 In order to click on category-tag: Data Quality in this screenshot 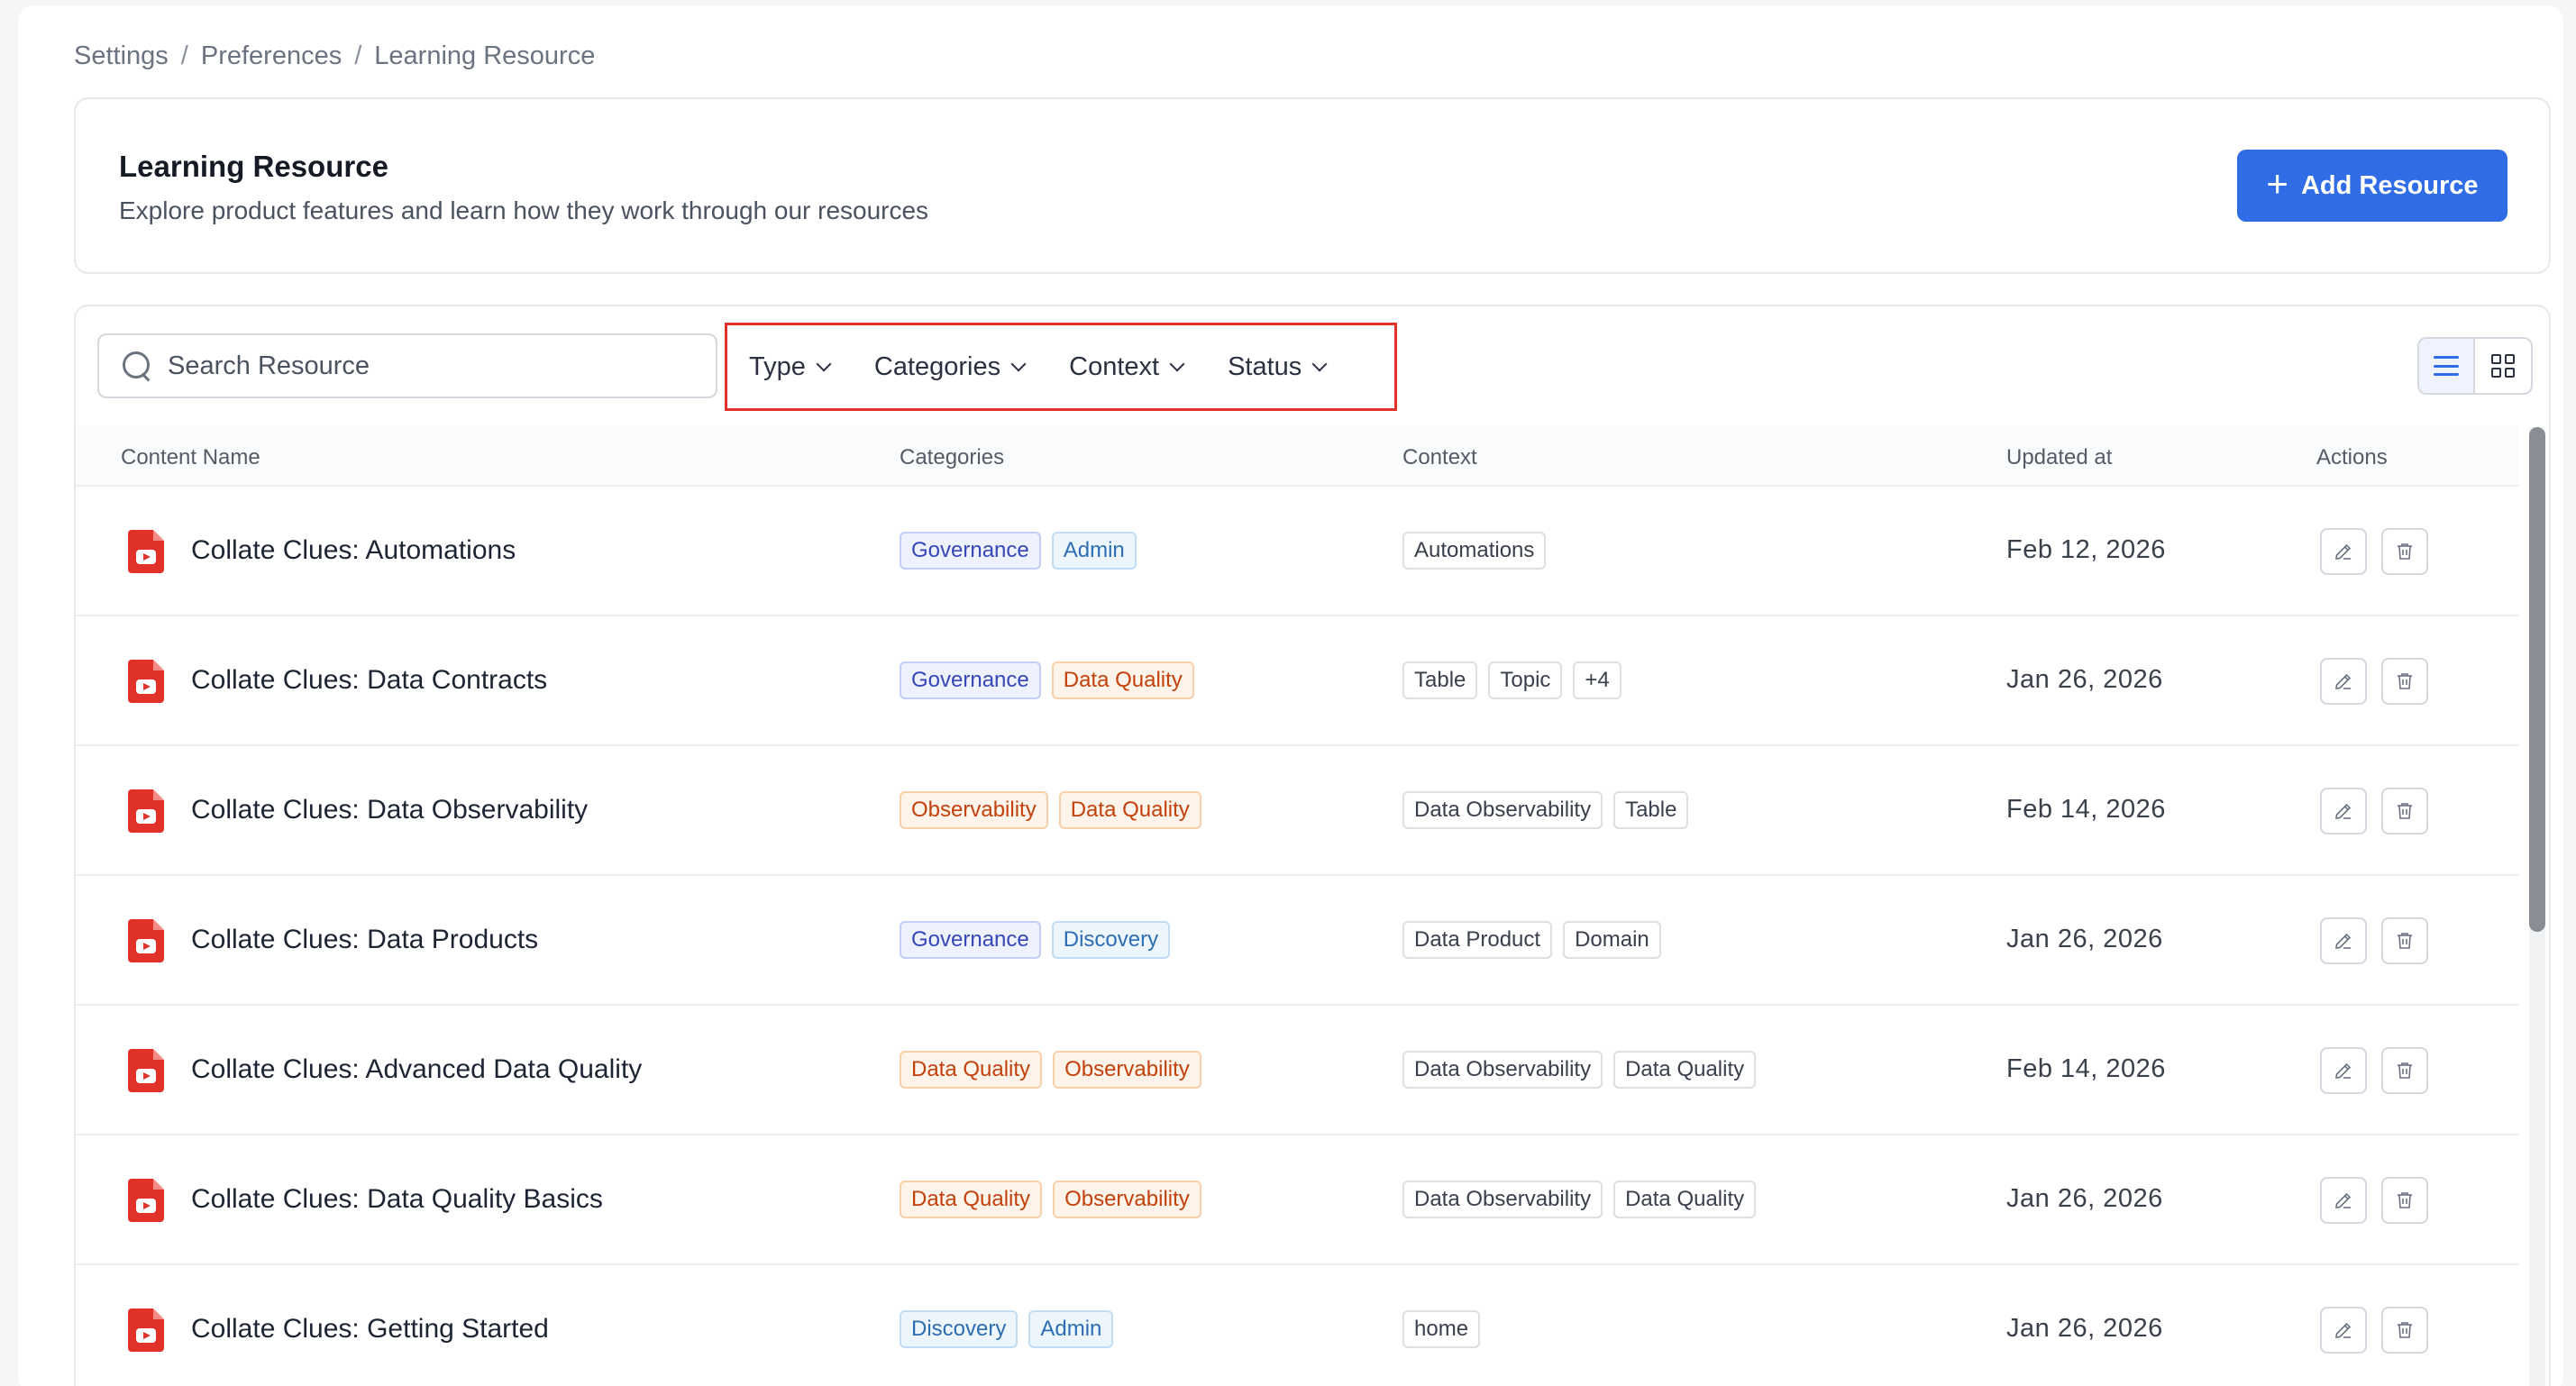, I will do `click(971, 1199)`.